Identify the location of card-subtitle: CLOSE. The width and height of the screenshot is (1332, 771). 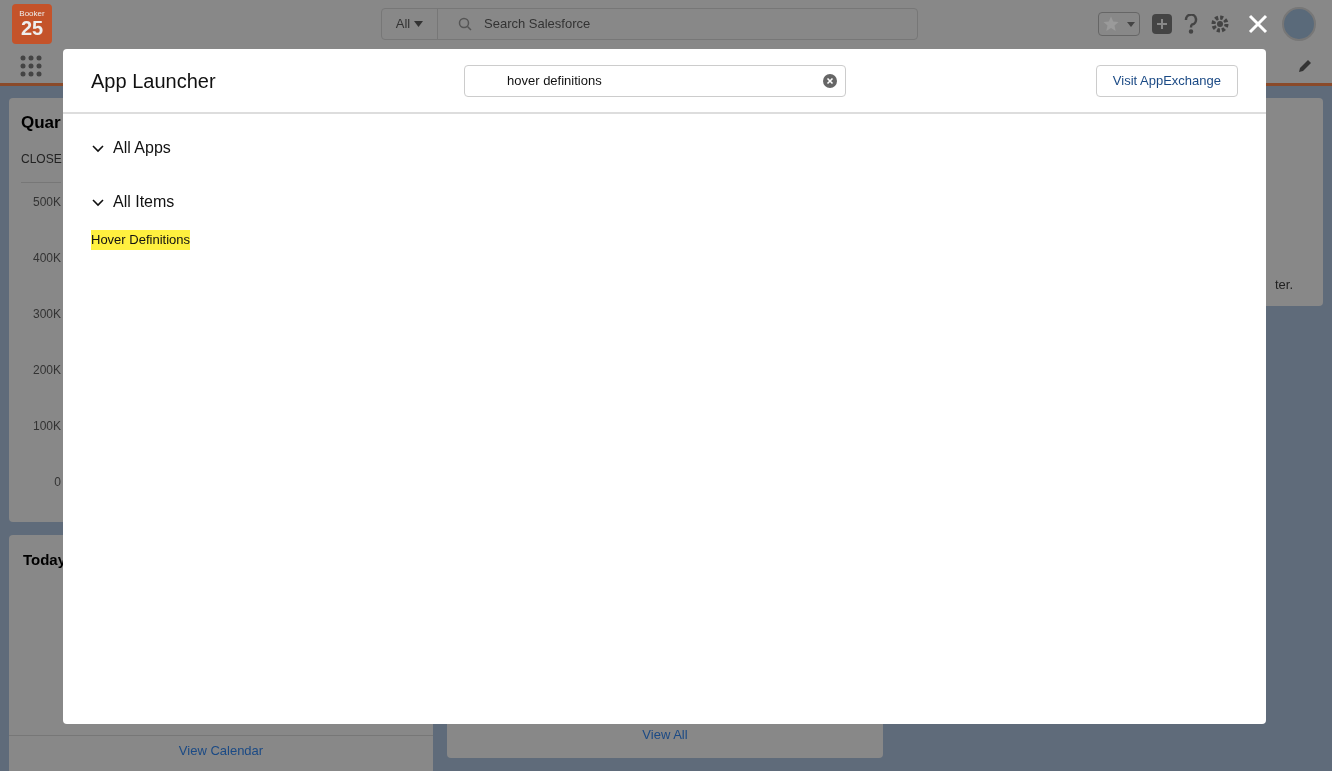
(42, 159).